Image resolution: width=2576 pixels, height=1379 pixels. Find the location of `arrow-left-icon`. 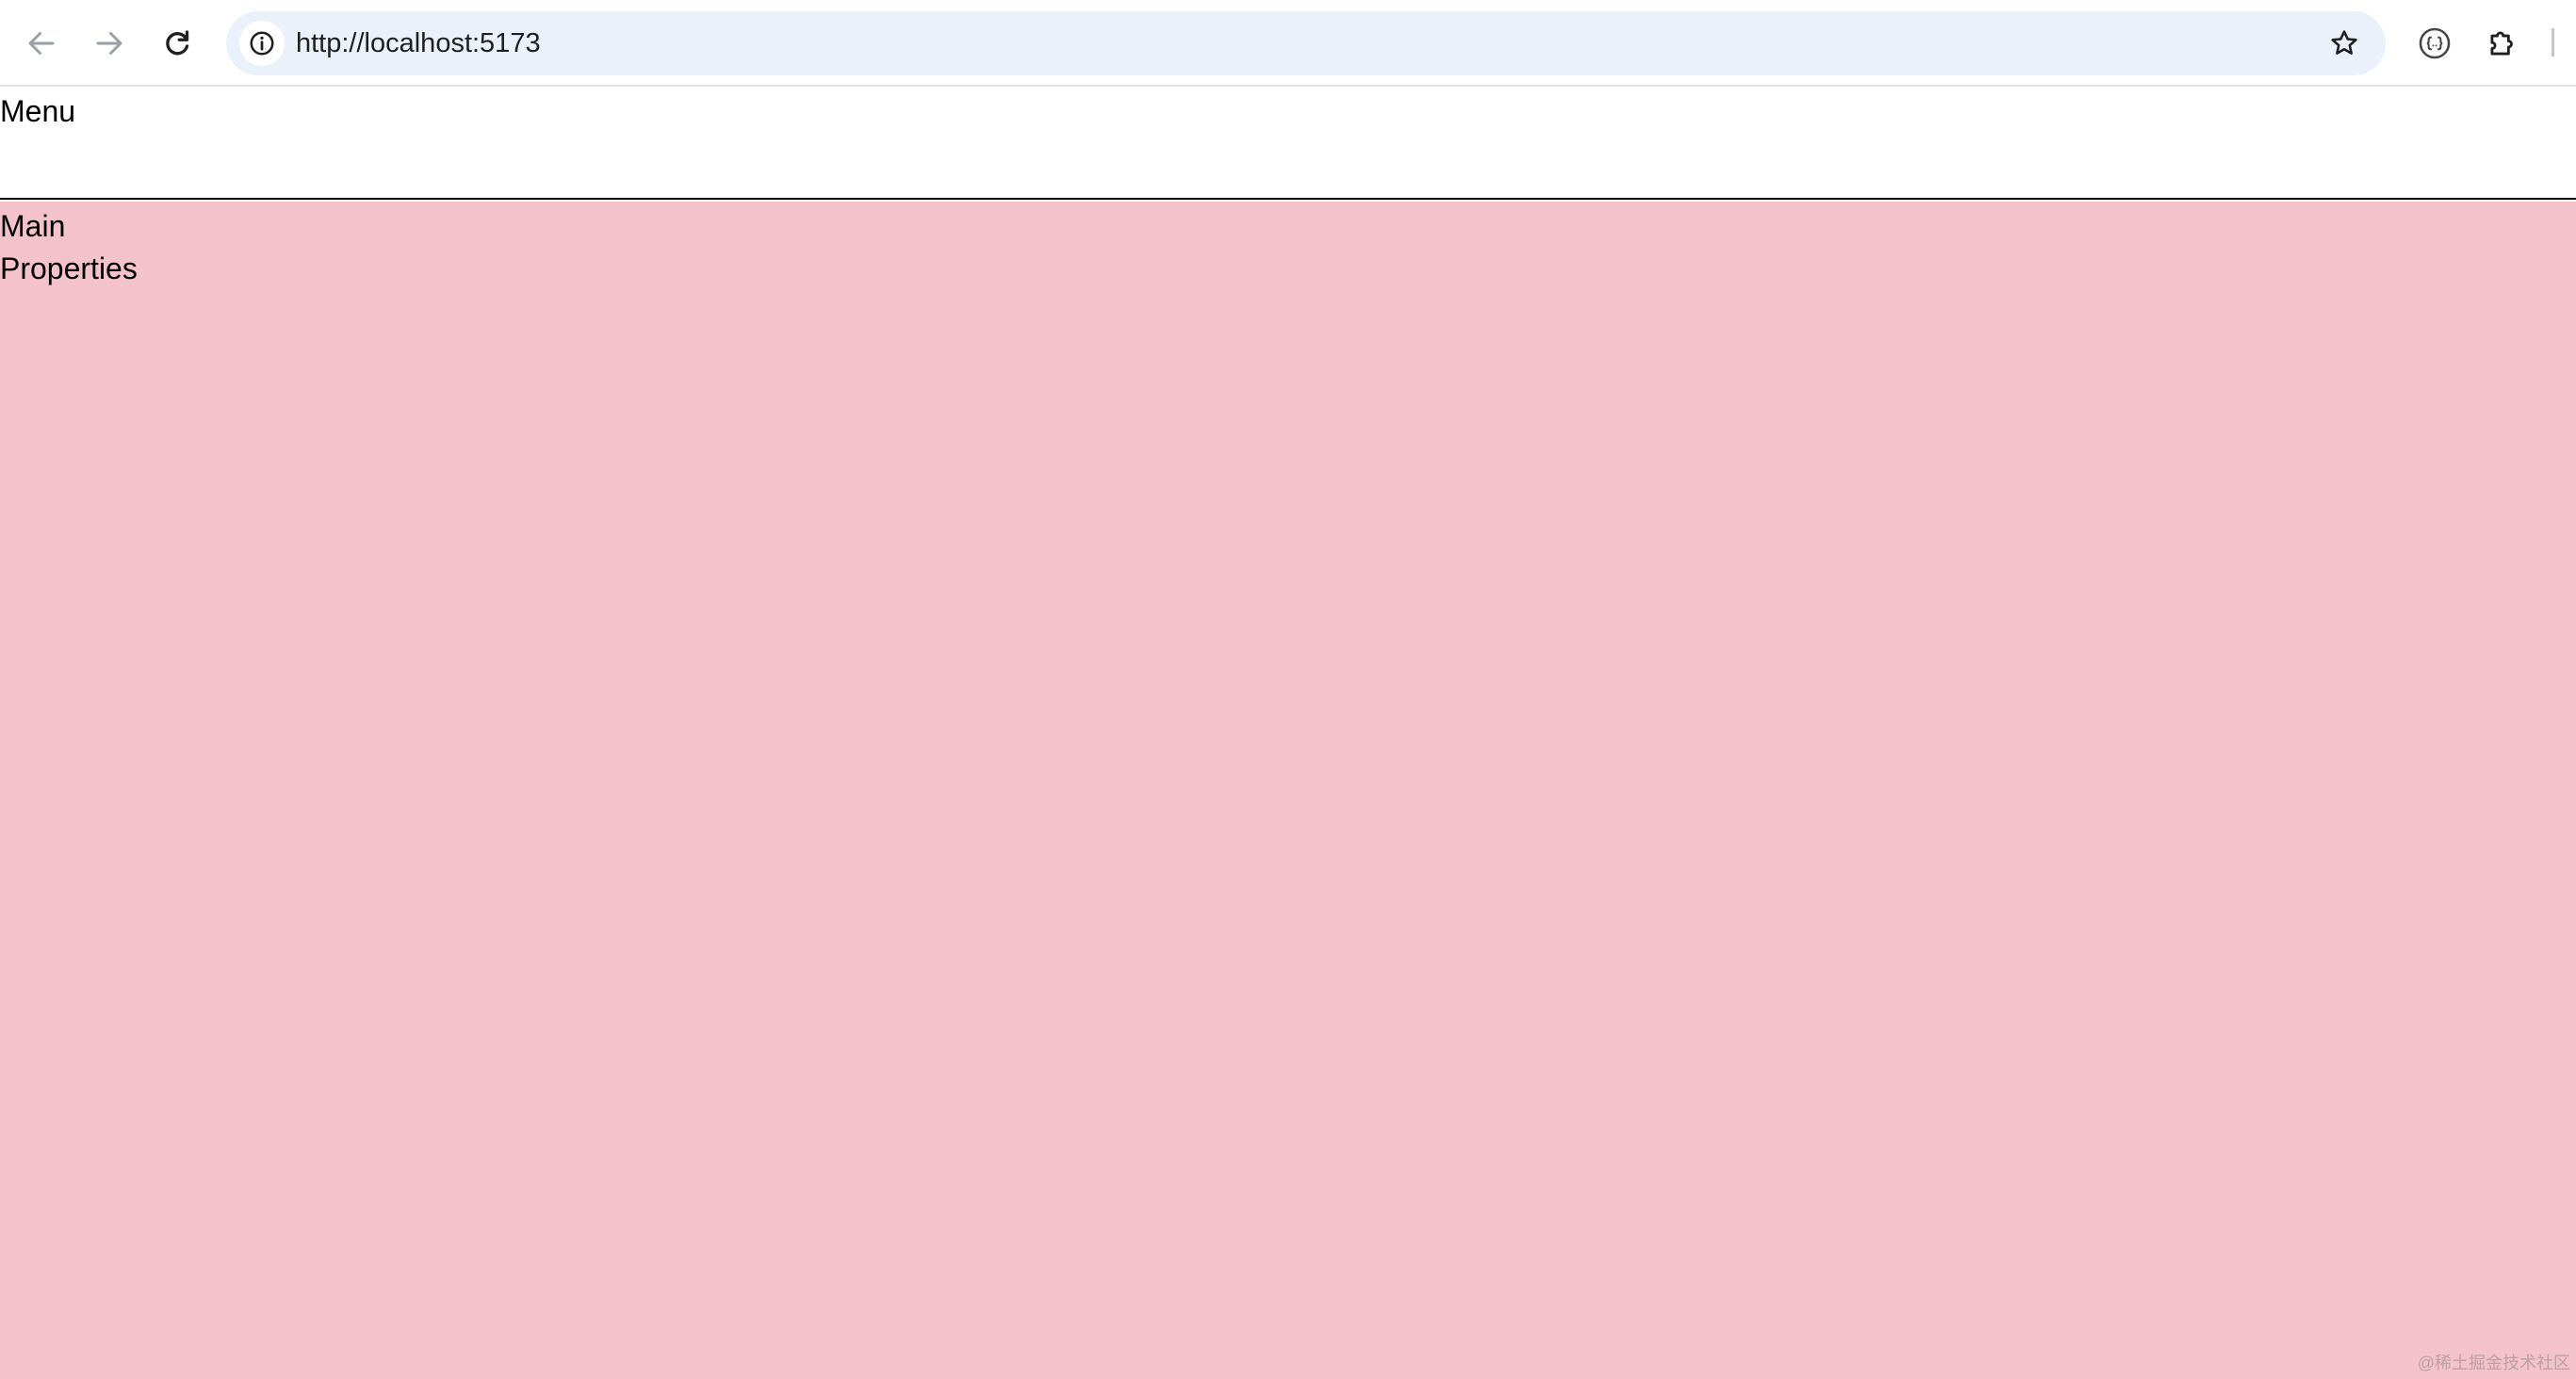

arrow-left-icon is located at coordinates (41, 43).